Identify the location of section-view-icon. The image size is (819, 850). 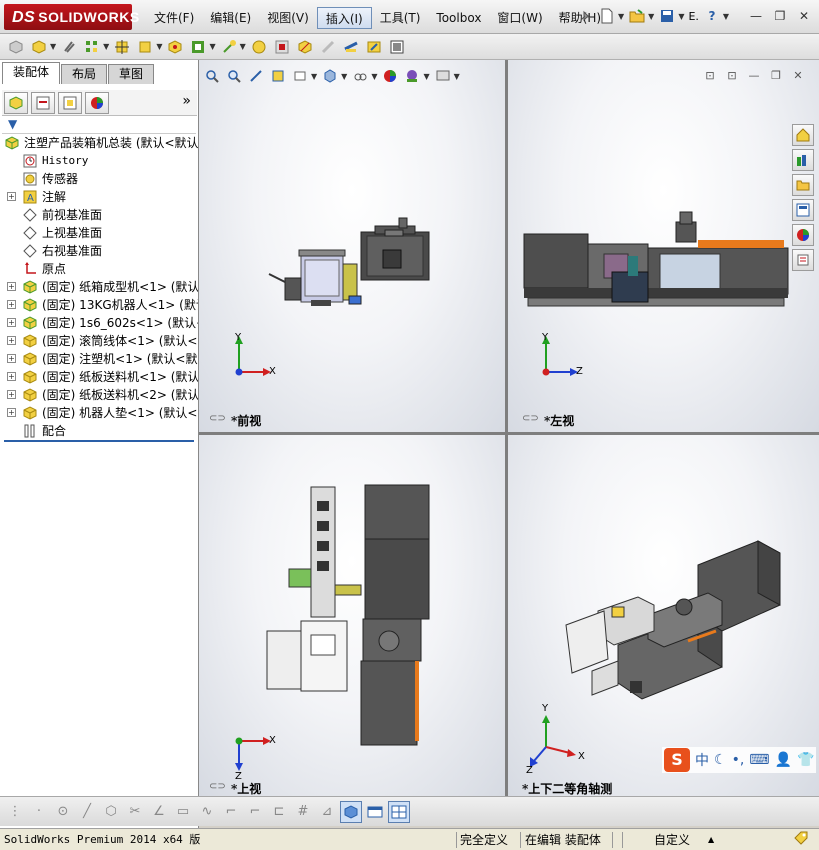
(278, 76).